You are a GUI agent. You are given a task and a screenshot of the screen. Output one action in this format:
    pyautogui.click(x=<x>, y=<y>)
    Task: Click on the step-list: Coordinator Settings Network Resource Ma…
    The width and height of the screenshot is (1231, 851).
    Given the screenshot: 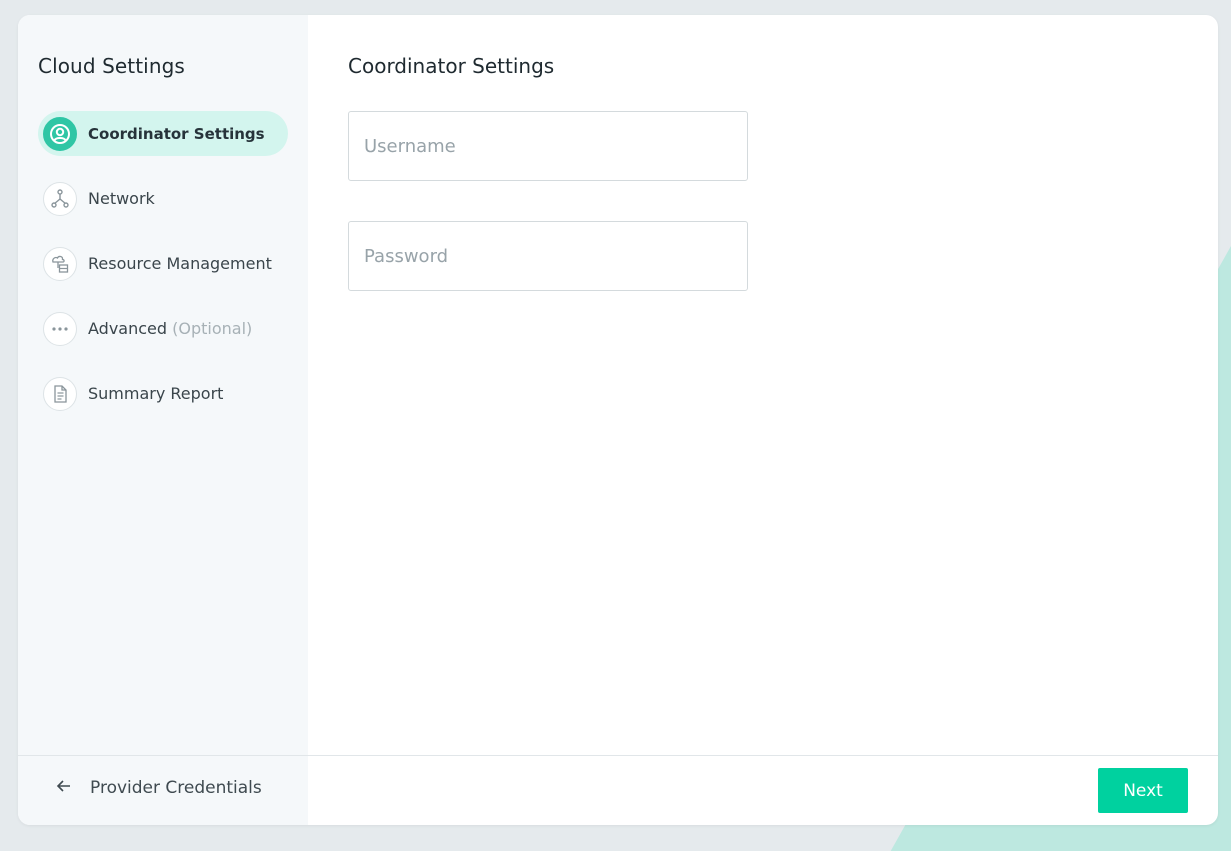 What is the action you would take?
    pyautogui.click(x=163, y=273)
    